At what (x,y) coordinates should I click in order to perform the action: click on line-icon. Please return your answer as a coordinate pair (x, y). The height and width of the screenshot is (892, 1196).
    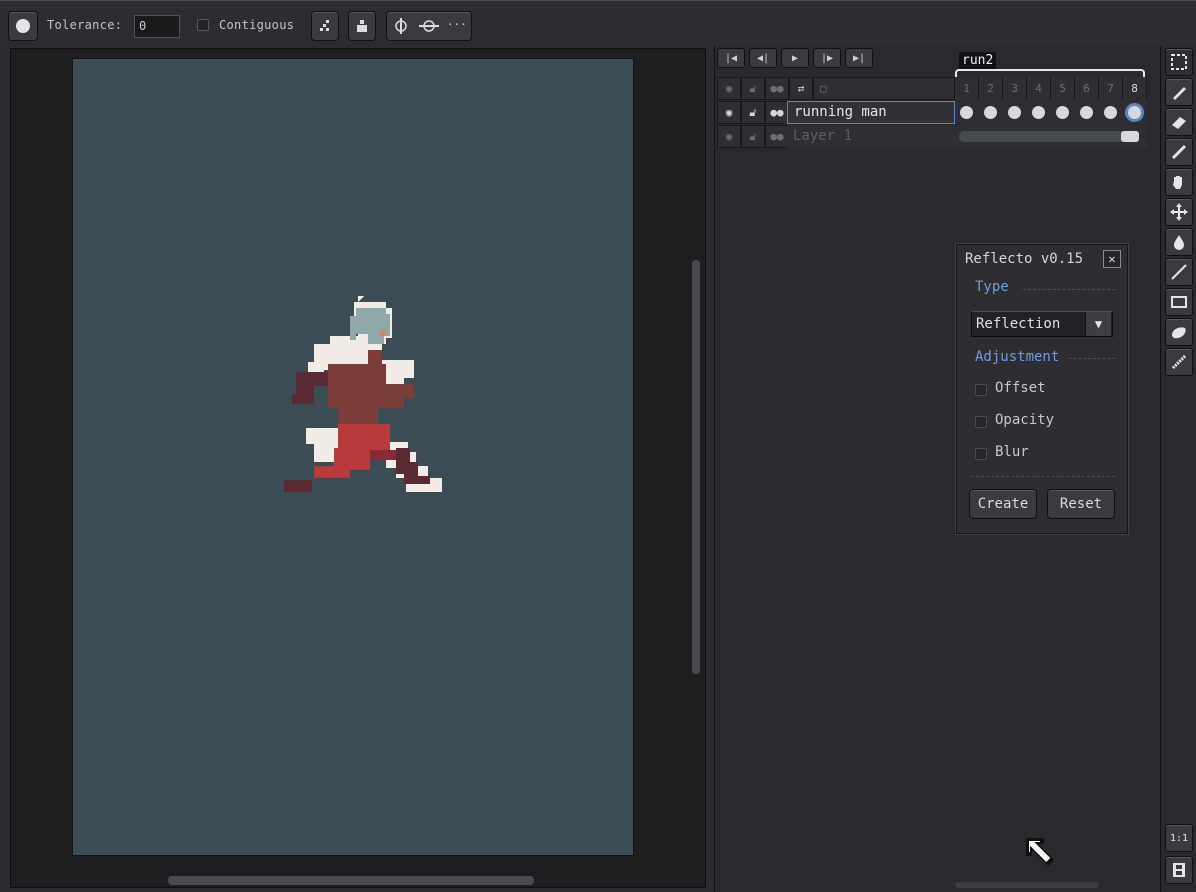
    Looking at the image, I should click on (1179, 272).